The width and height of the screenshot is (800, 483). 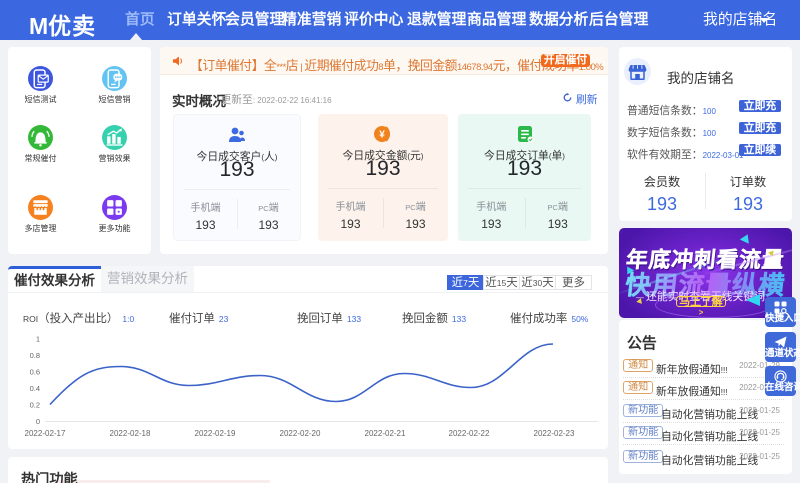 What do you see at coordinates (35, 405) in the screenshot?
I see `svg-text: 0.2` at bounding box center [35, 405].